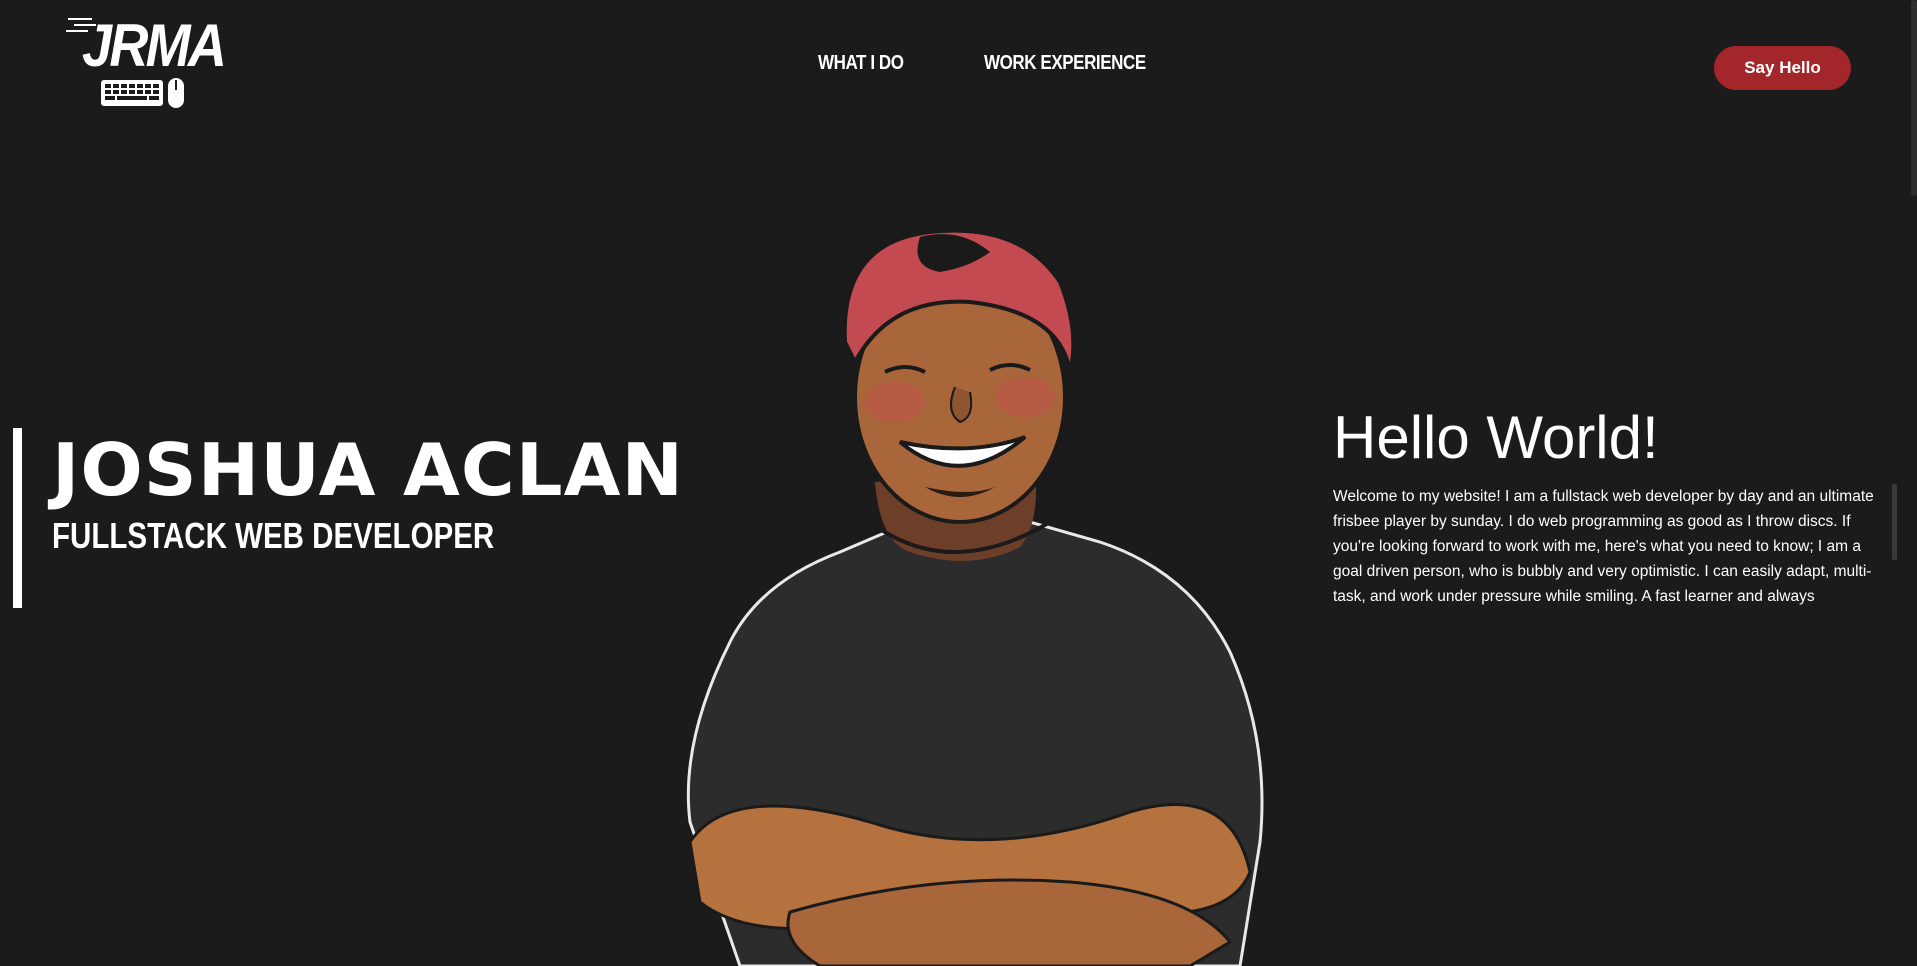  I want to click on page-scrollbar, so click(1914, 98).